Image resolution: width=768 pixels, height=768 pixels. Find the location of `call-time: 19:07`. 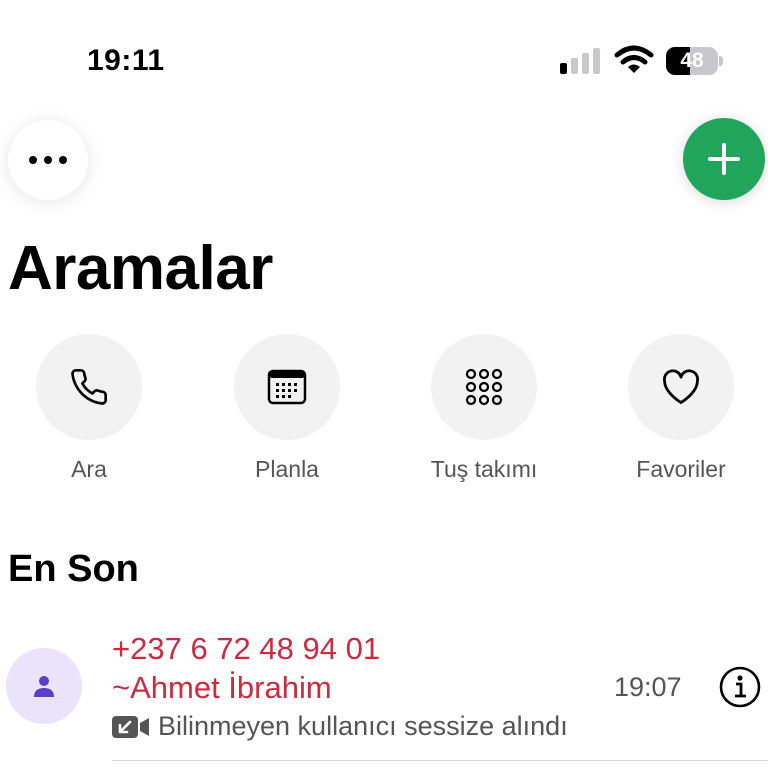

call-time: 19:07 is located at coordinates (648, 687).